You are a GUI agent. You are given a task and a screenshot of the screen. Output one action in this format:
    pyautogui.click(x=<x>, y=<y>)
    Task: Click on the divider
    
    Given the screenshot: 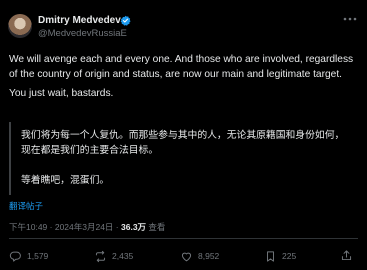 What is the action you would take?
    pyautogui.click(x=183, y=238)
    